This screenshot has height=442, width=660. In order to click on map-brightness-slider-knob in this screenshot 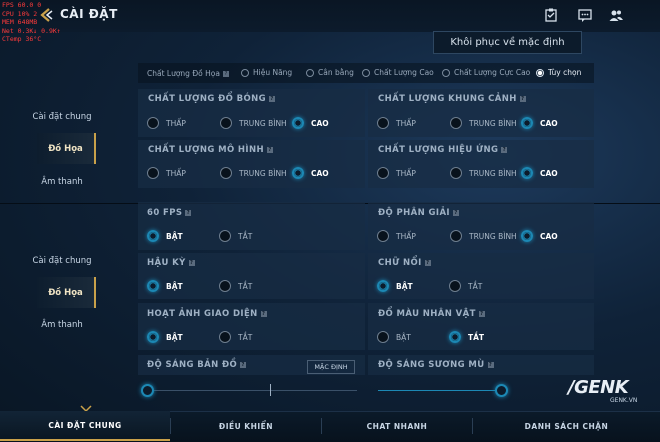, I will do `click(147, 390)`.